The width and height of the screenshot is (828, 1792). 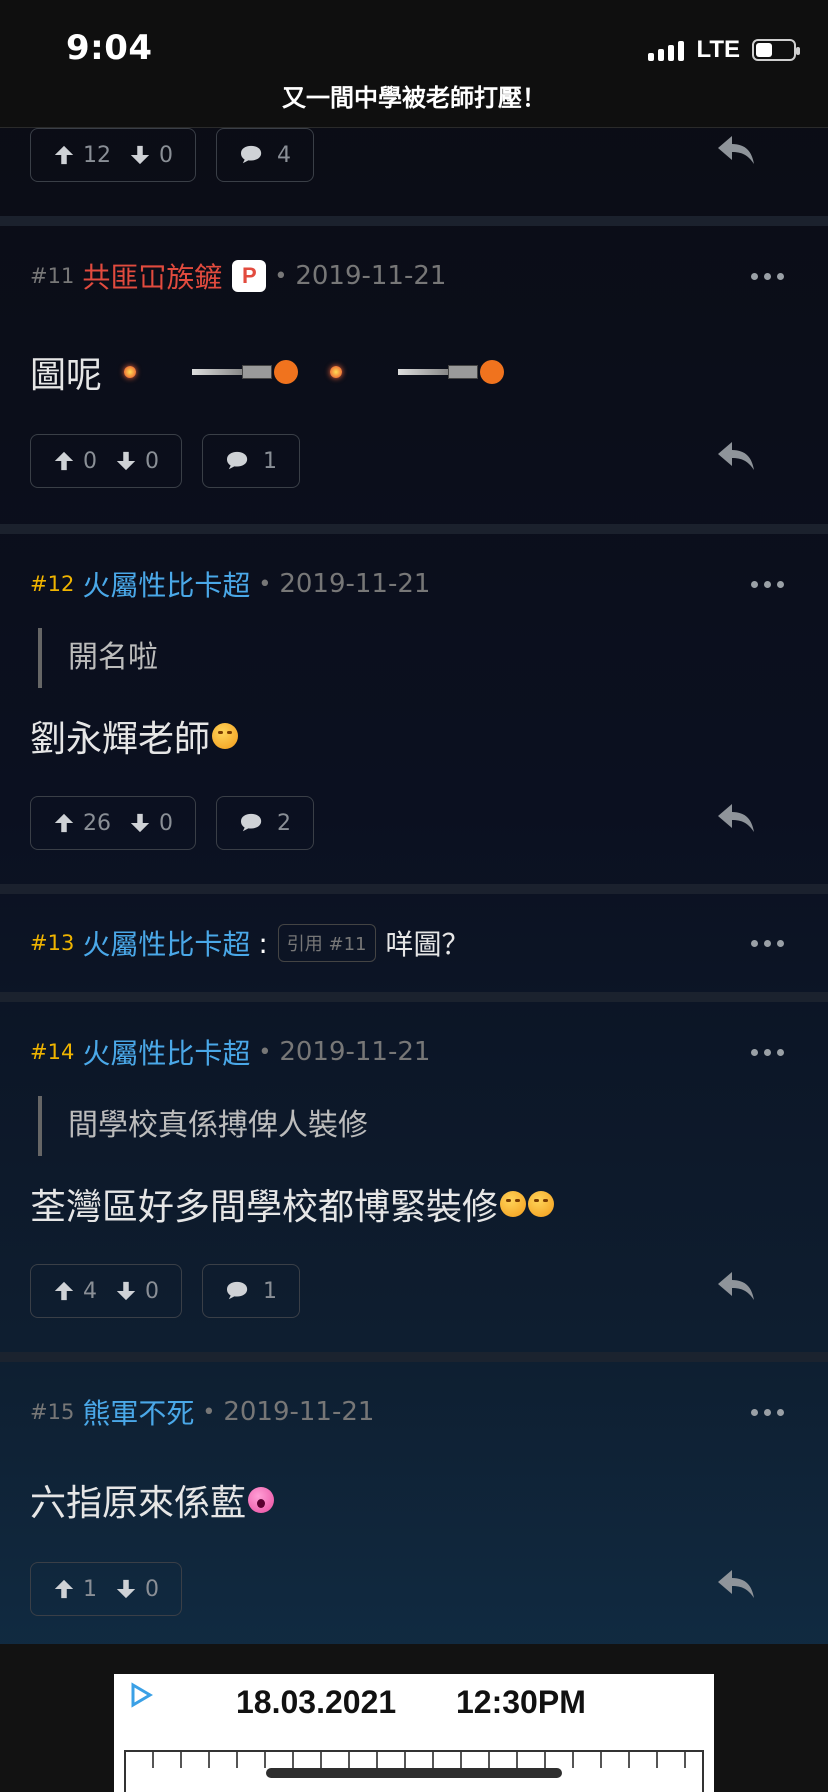 I want to click on post-content: 六指原來係藍, so click(x=414, y=1500).